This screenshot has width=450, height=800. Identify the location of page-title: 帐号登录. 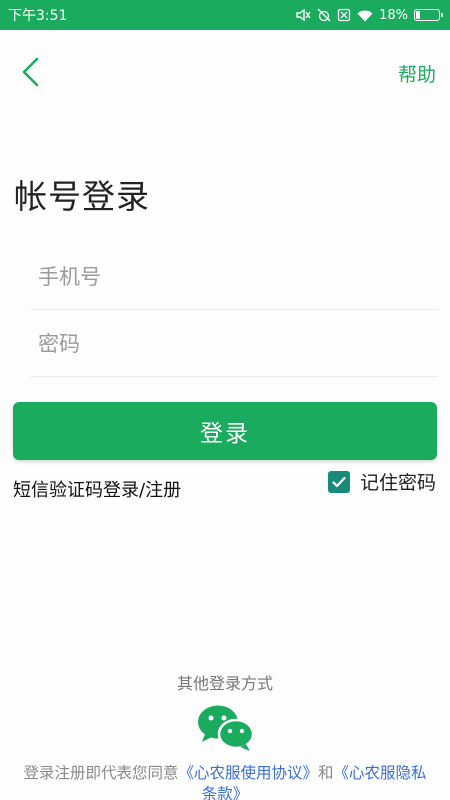
(82, 196).